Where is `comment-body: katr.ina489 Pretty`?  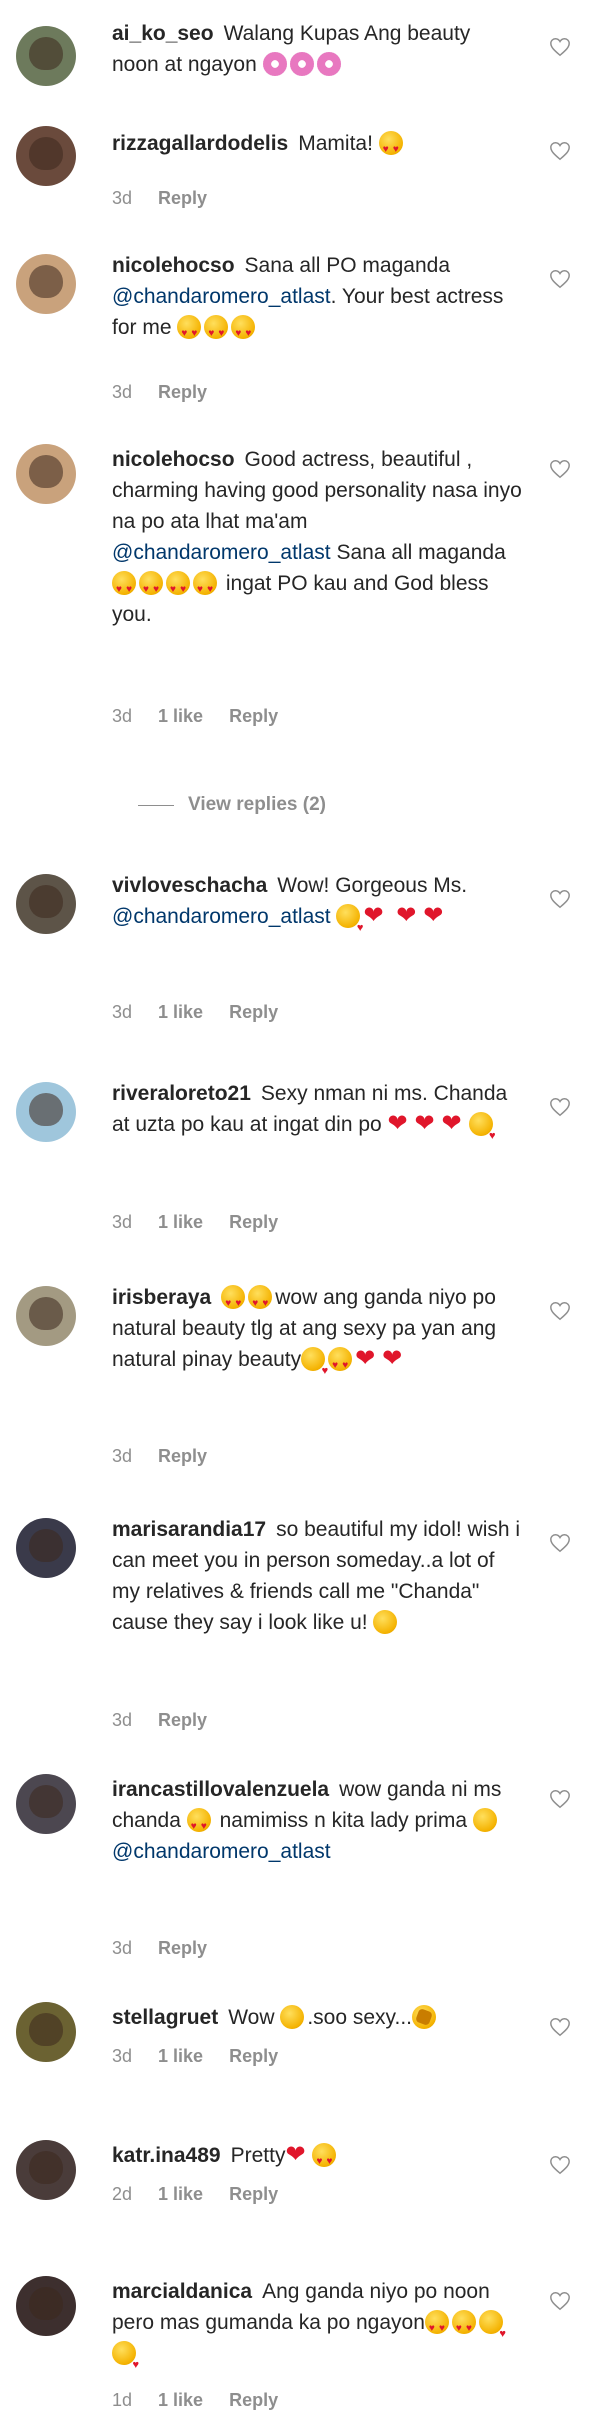
comment-body: katr.ina489 Pretty is located at coordinates (317, 2158).